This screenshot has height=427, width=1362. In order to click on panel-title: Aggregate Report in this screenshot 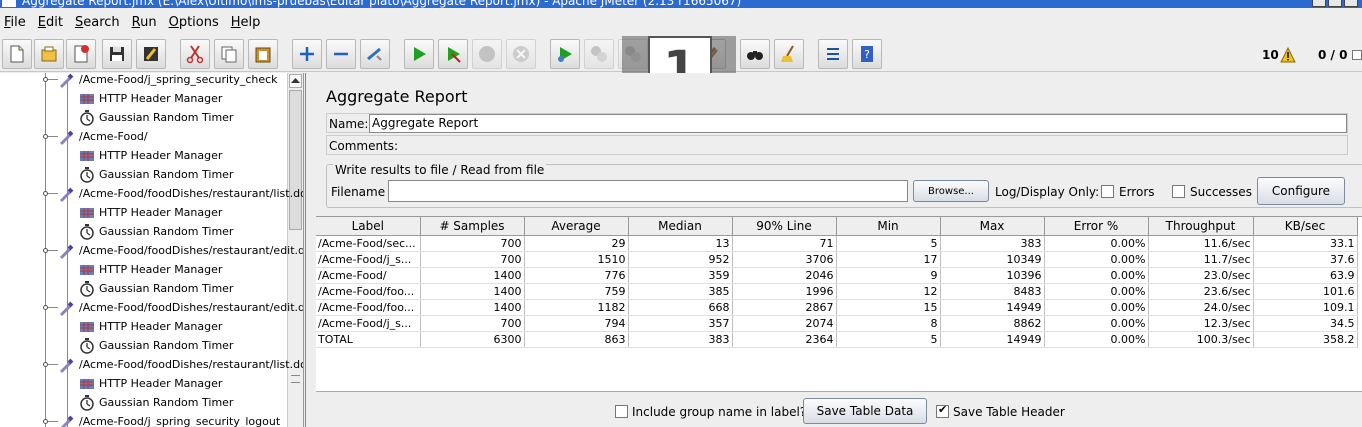, I will do `click(397, 96)`.